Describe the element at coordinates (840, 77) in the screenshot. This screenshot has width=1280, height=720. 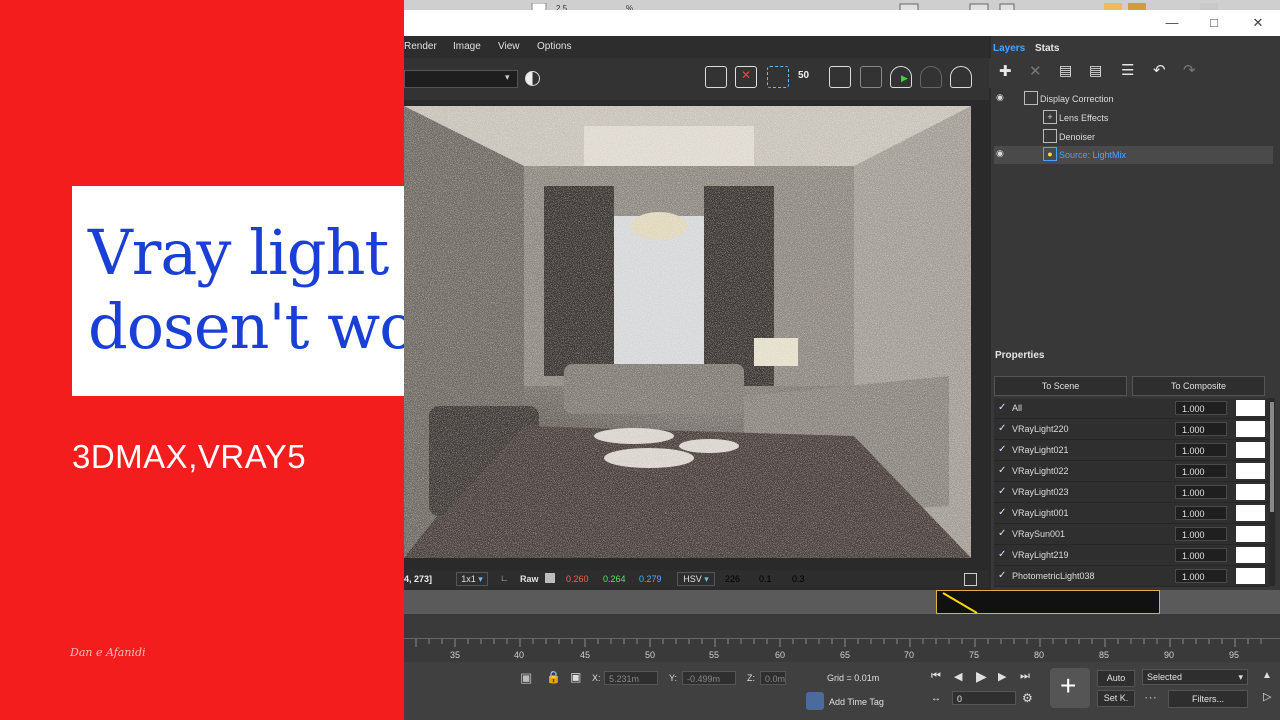
I see `compare-icon` at that location.